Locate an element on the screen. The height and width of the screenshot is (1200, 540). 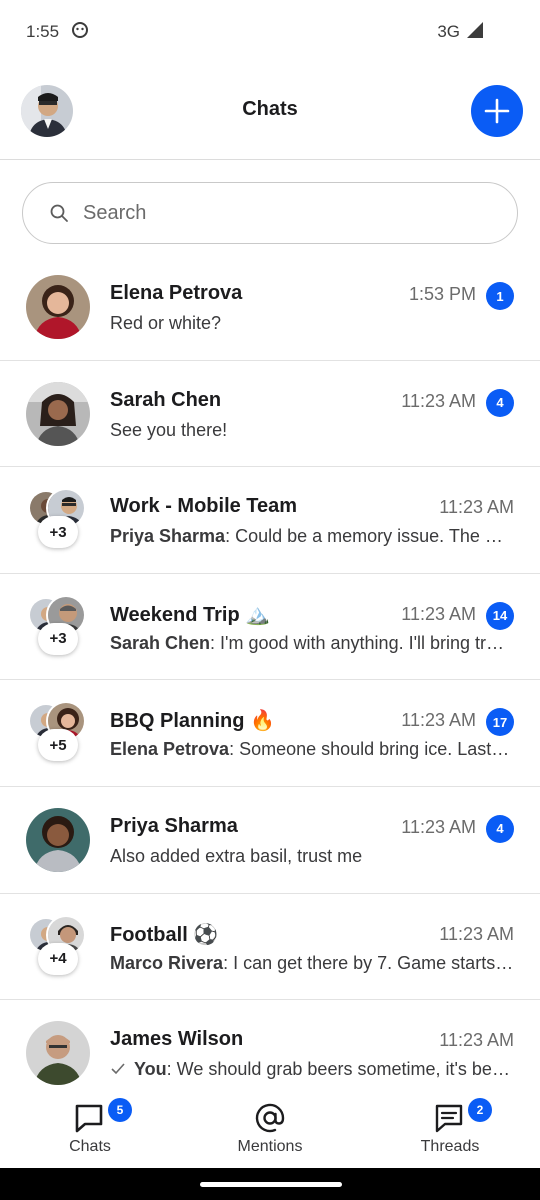
app-header: Chats is located at coordinates (270, 112).